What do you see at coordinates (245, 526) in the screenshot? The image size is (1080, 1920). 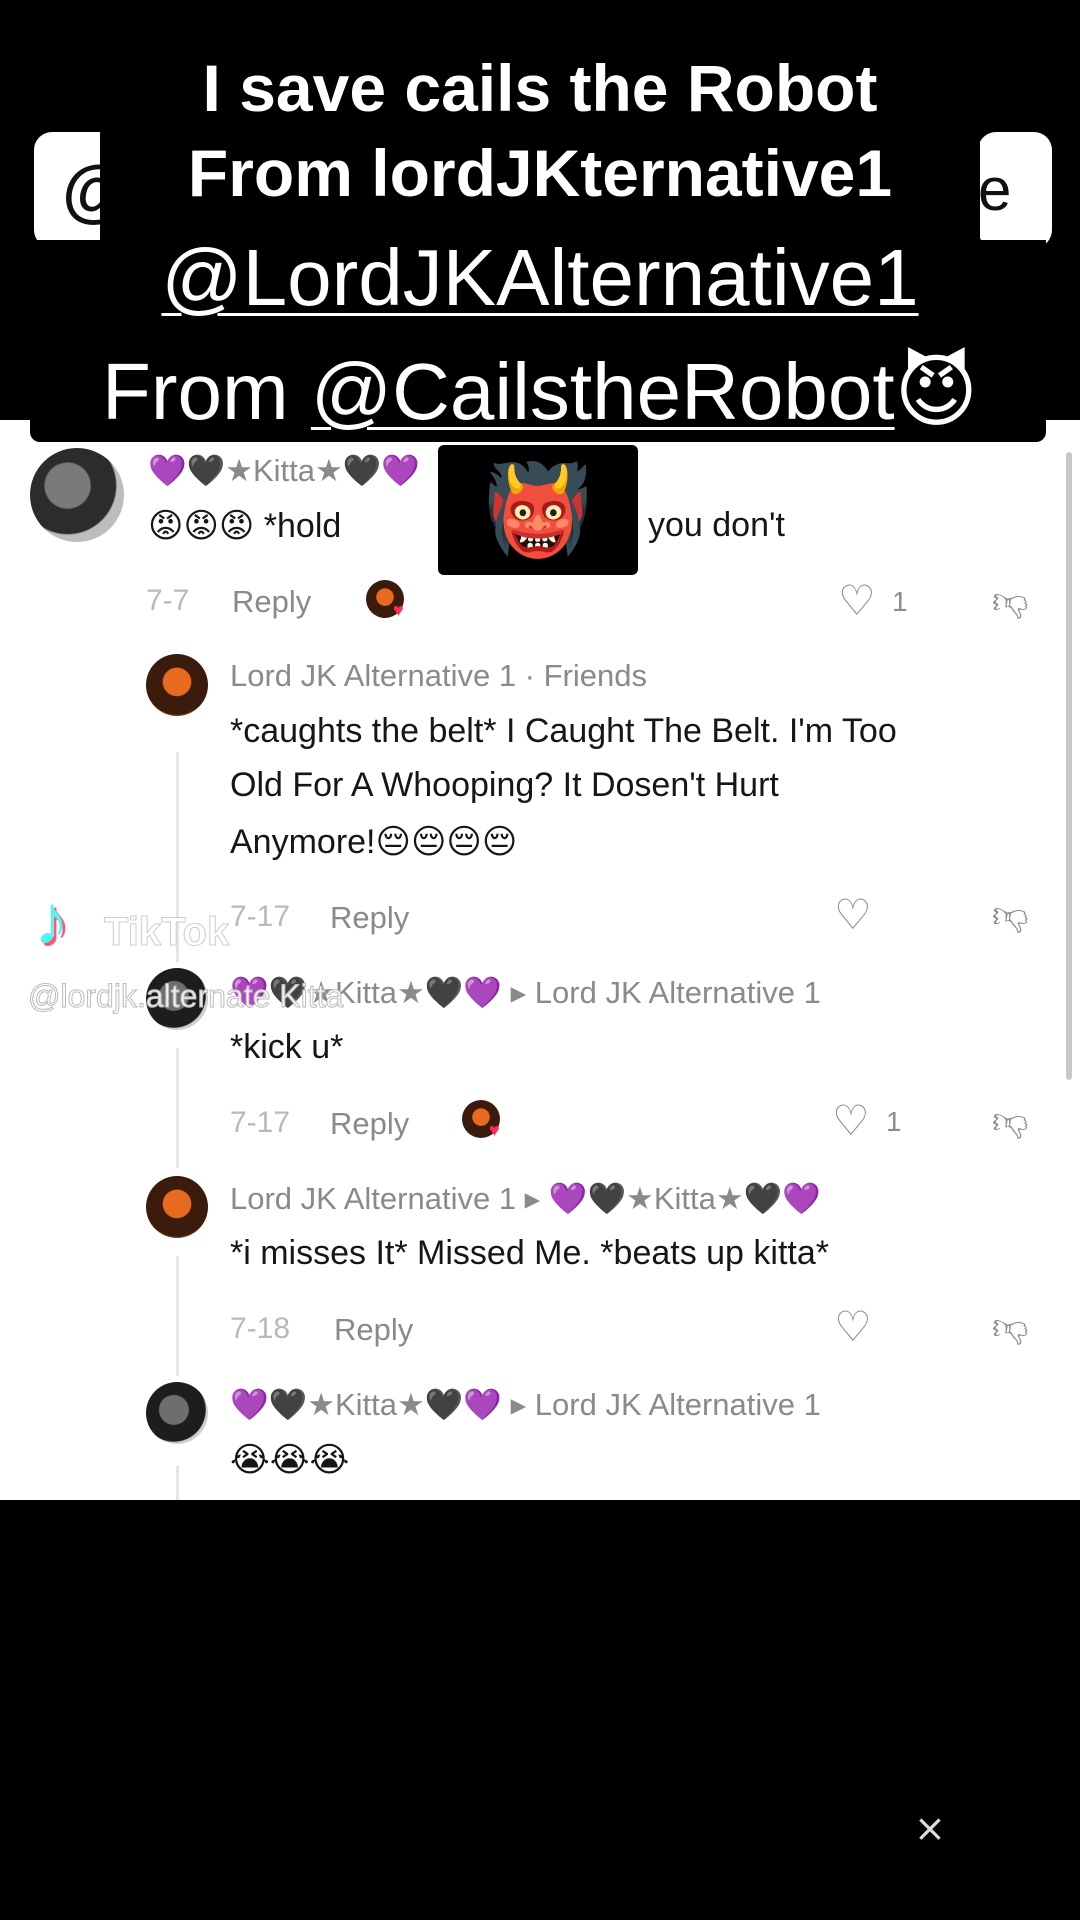 I see `comment-text-start: 😡😡😡 *hold` at bounding box center [245, 526].